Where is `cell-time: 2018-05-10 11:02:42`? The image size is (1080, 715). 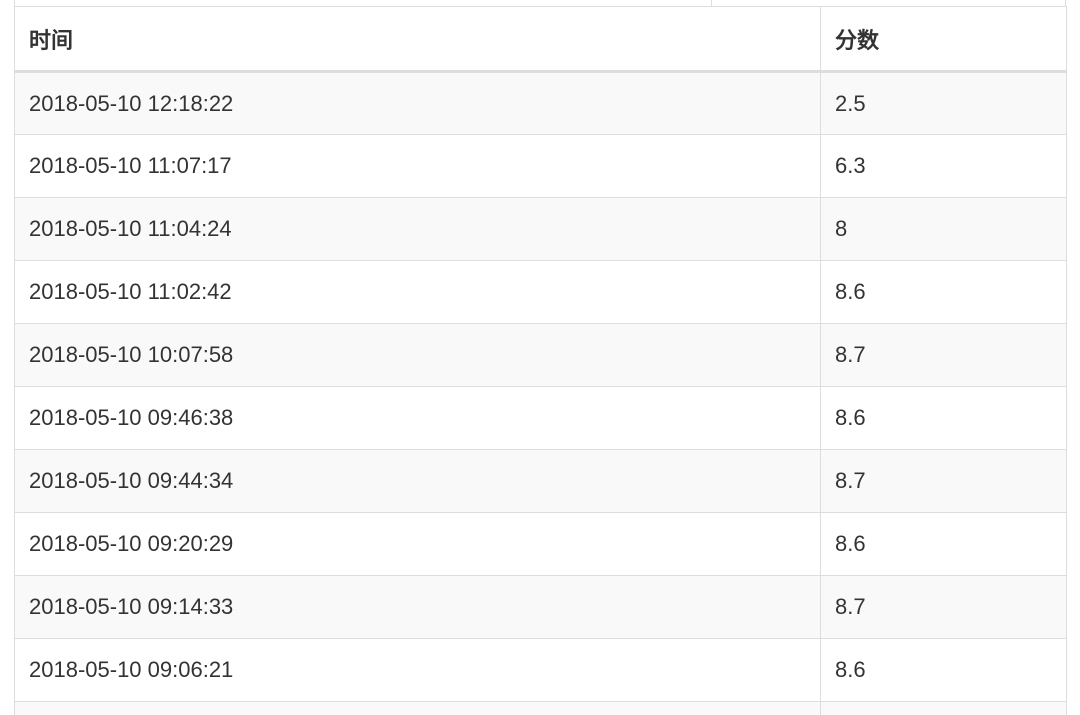 cell-time: 2018-05-10 11:02:42 is located at coordinates (417, 292).